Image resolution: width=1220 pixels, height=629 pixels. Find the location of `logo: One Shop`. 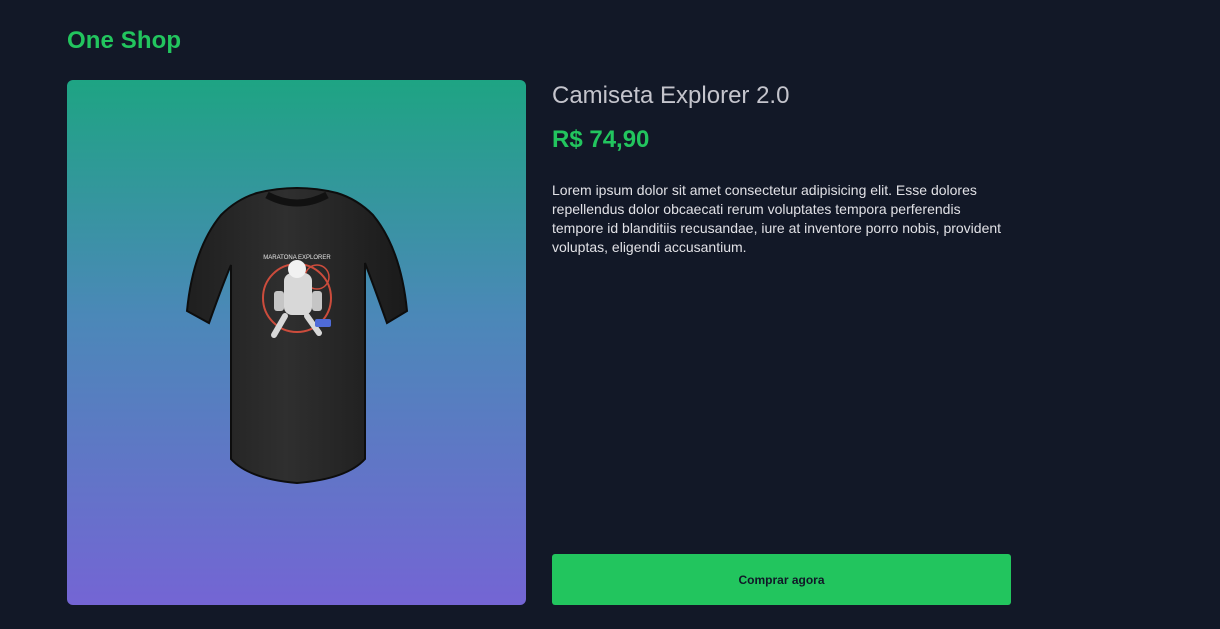

logo: One Shop is located at coordinates (124, 41).